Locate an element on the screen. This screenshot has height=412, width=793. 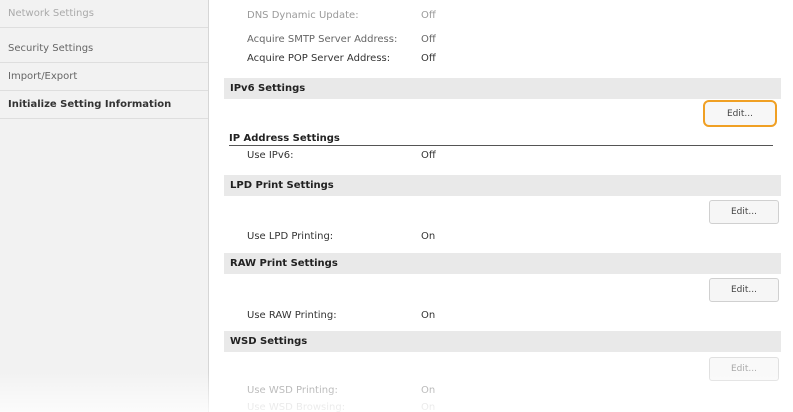
sidebar-item-initialize-setting-information: Initialize Setting Information is located at coordinates (104, 105).